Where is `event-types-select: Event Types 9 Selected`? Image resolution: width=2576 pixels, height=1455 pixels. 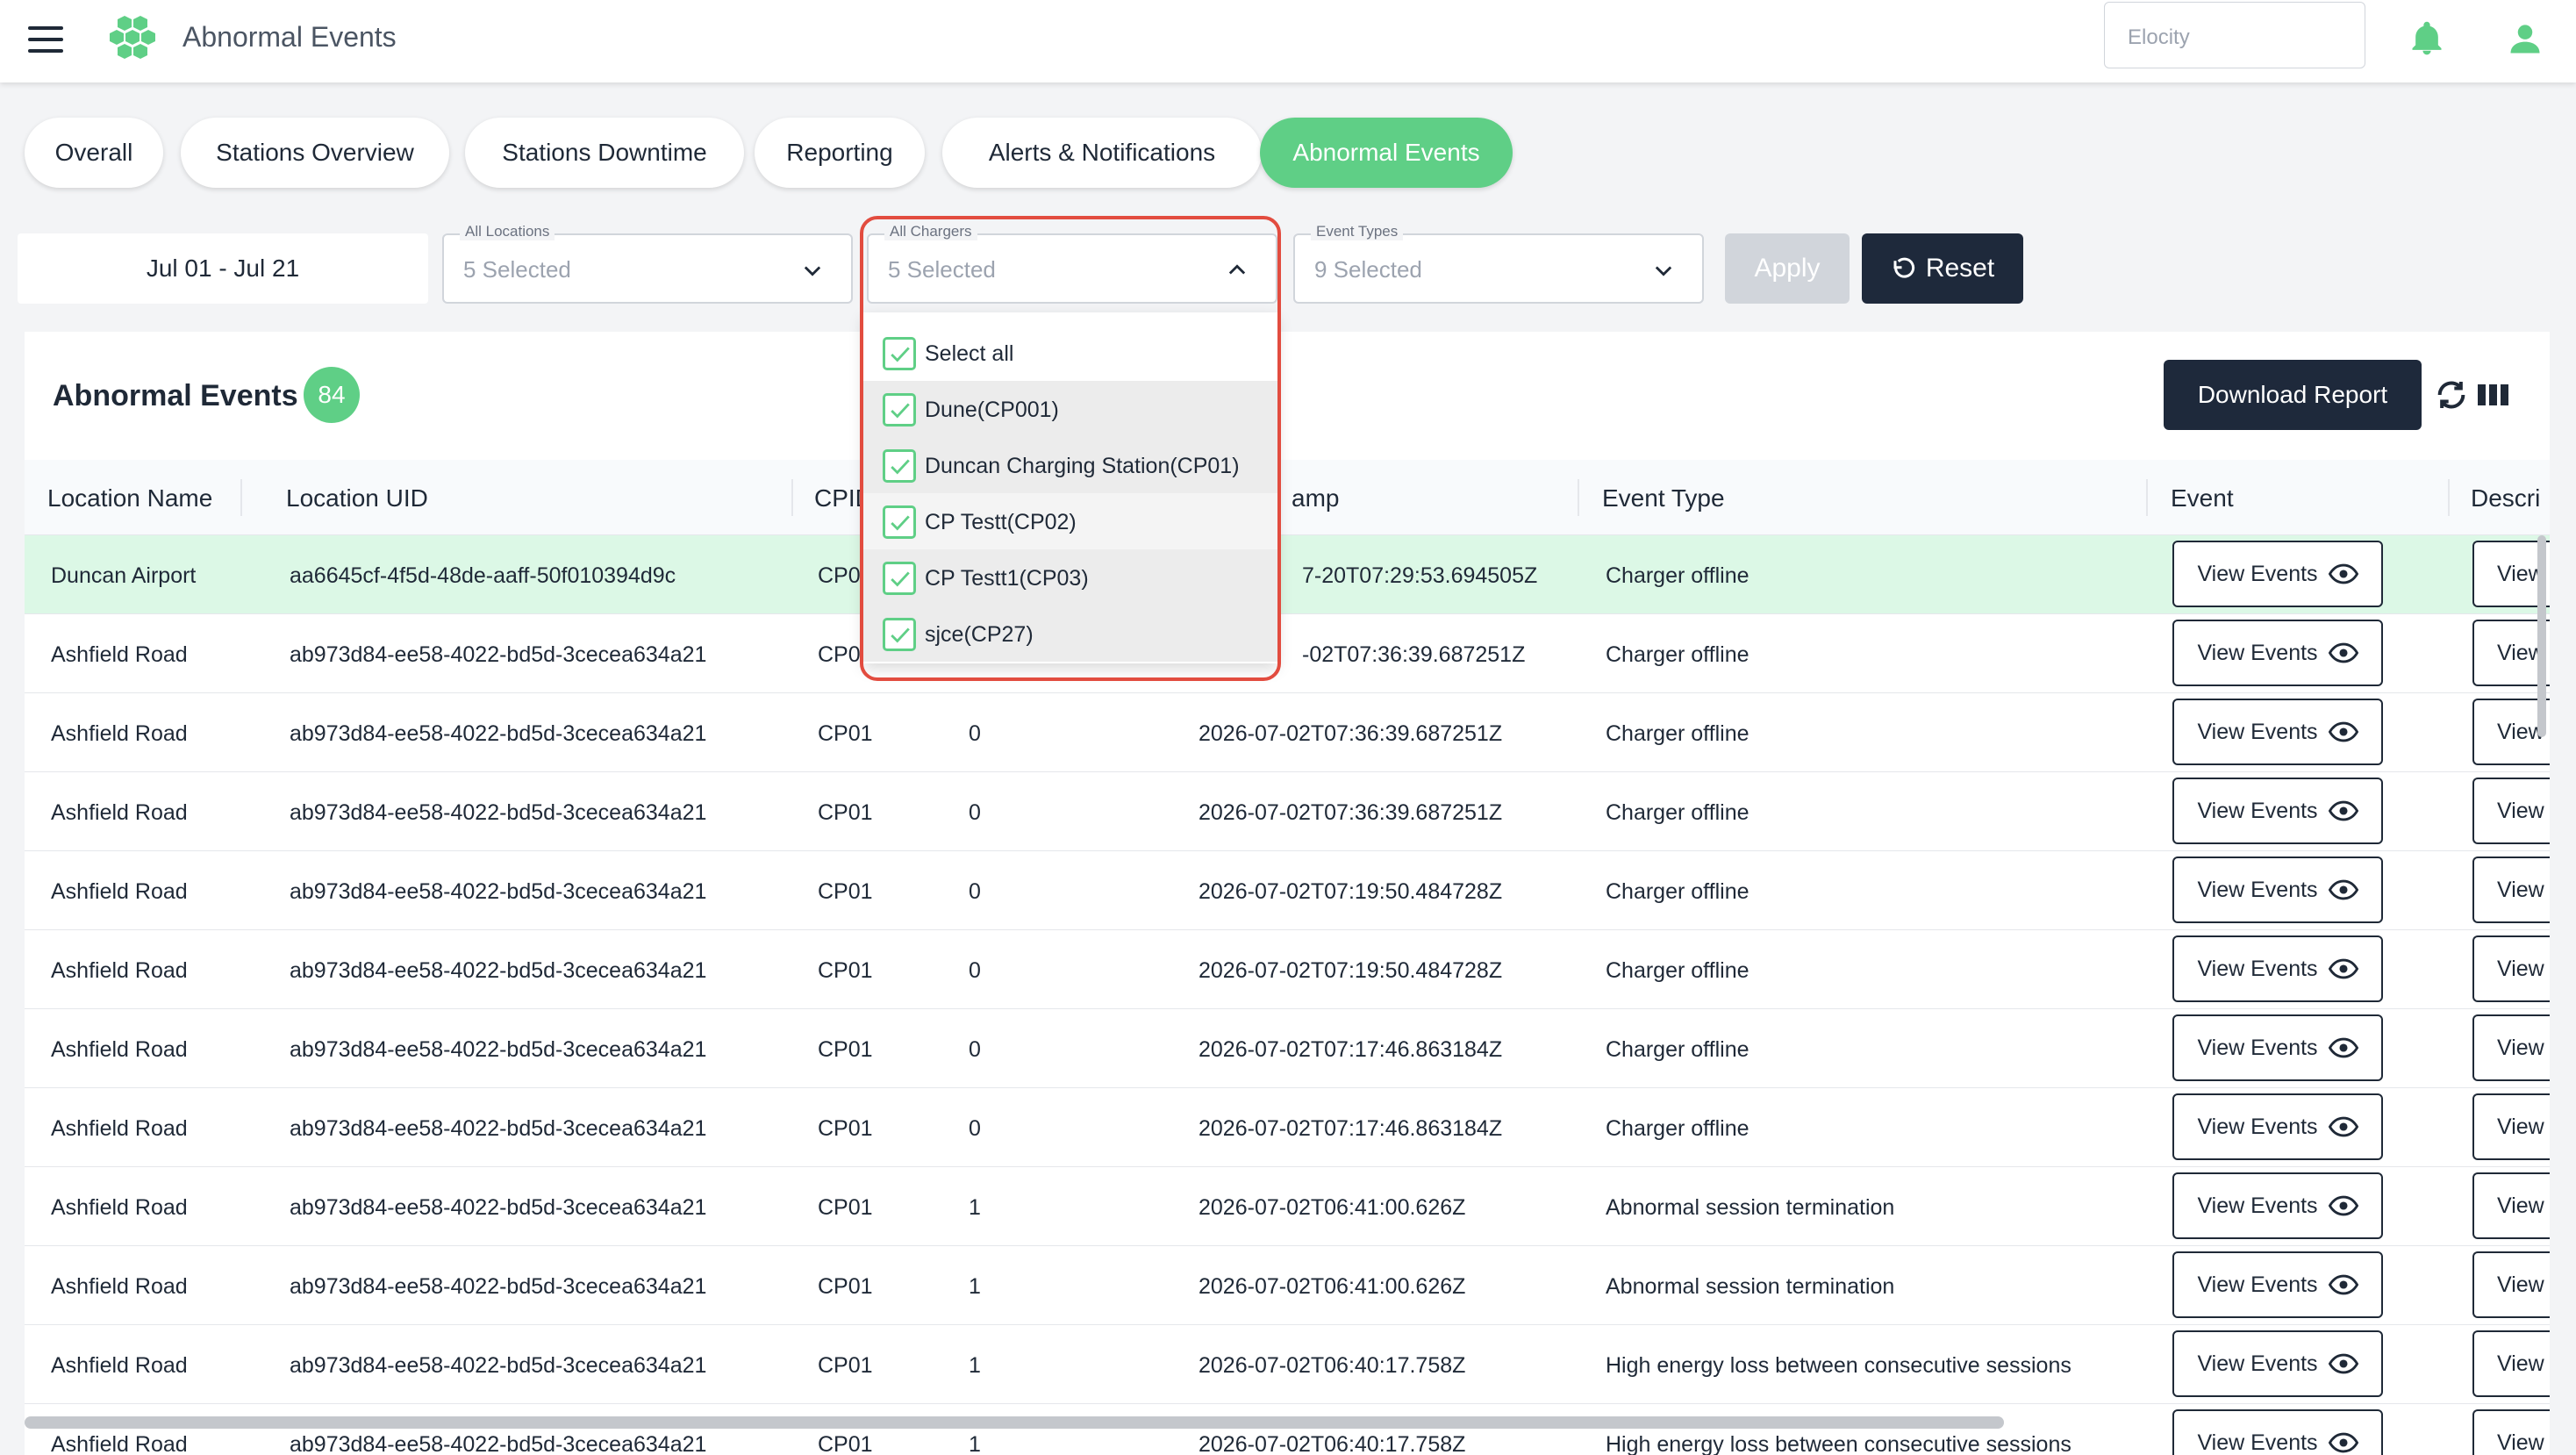 event-types-select: Event Types 9 Selected is located at coordinates (1498, 263).